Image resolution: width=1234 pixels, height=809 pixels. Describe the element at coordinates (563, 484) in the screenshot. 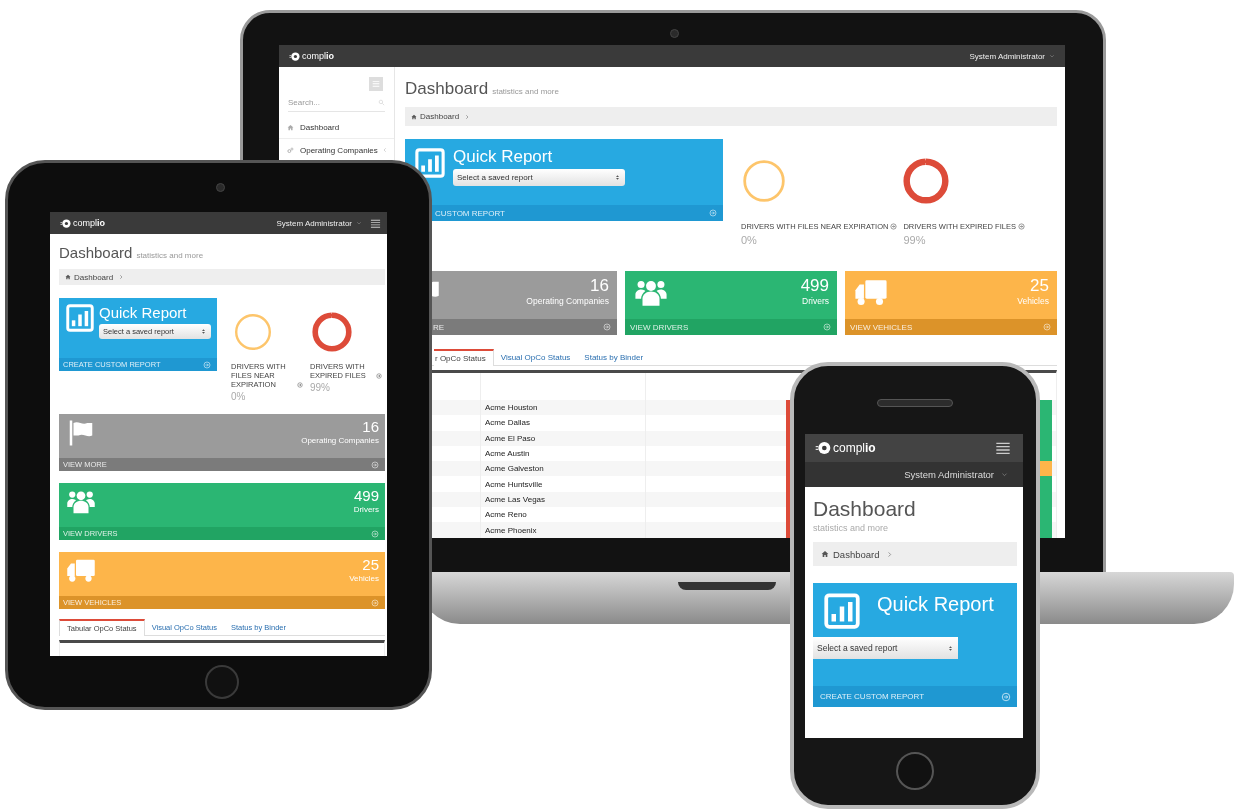

I see `table-cell: Acme Huntsville` at that location.